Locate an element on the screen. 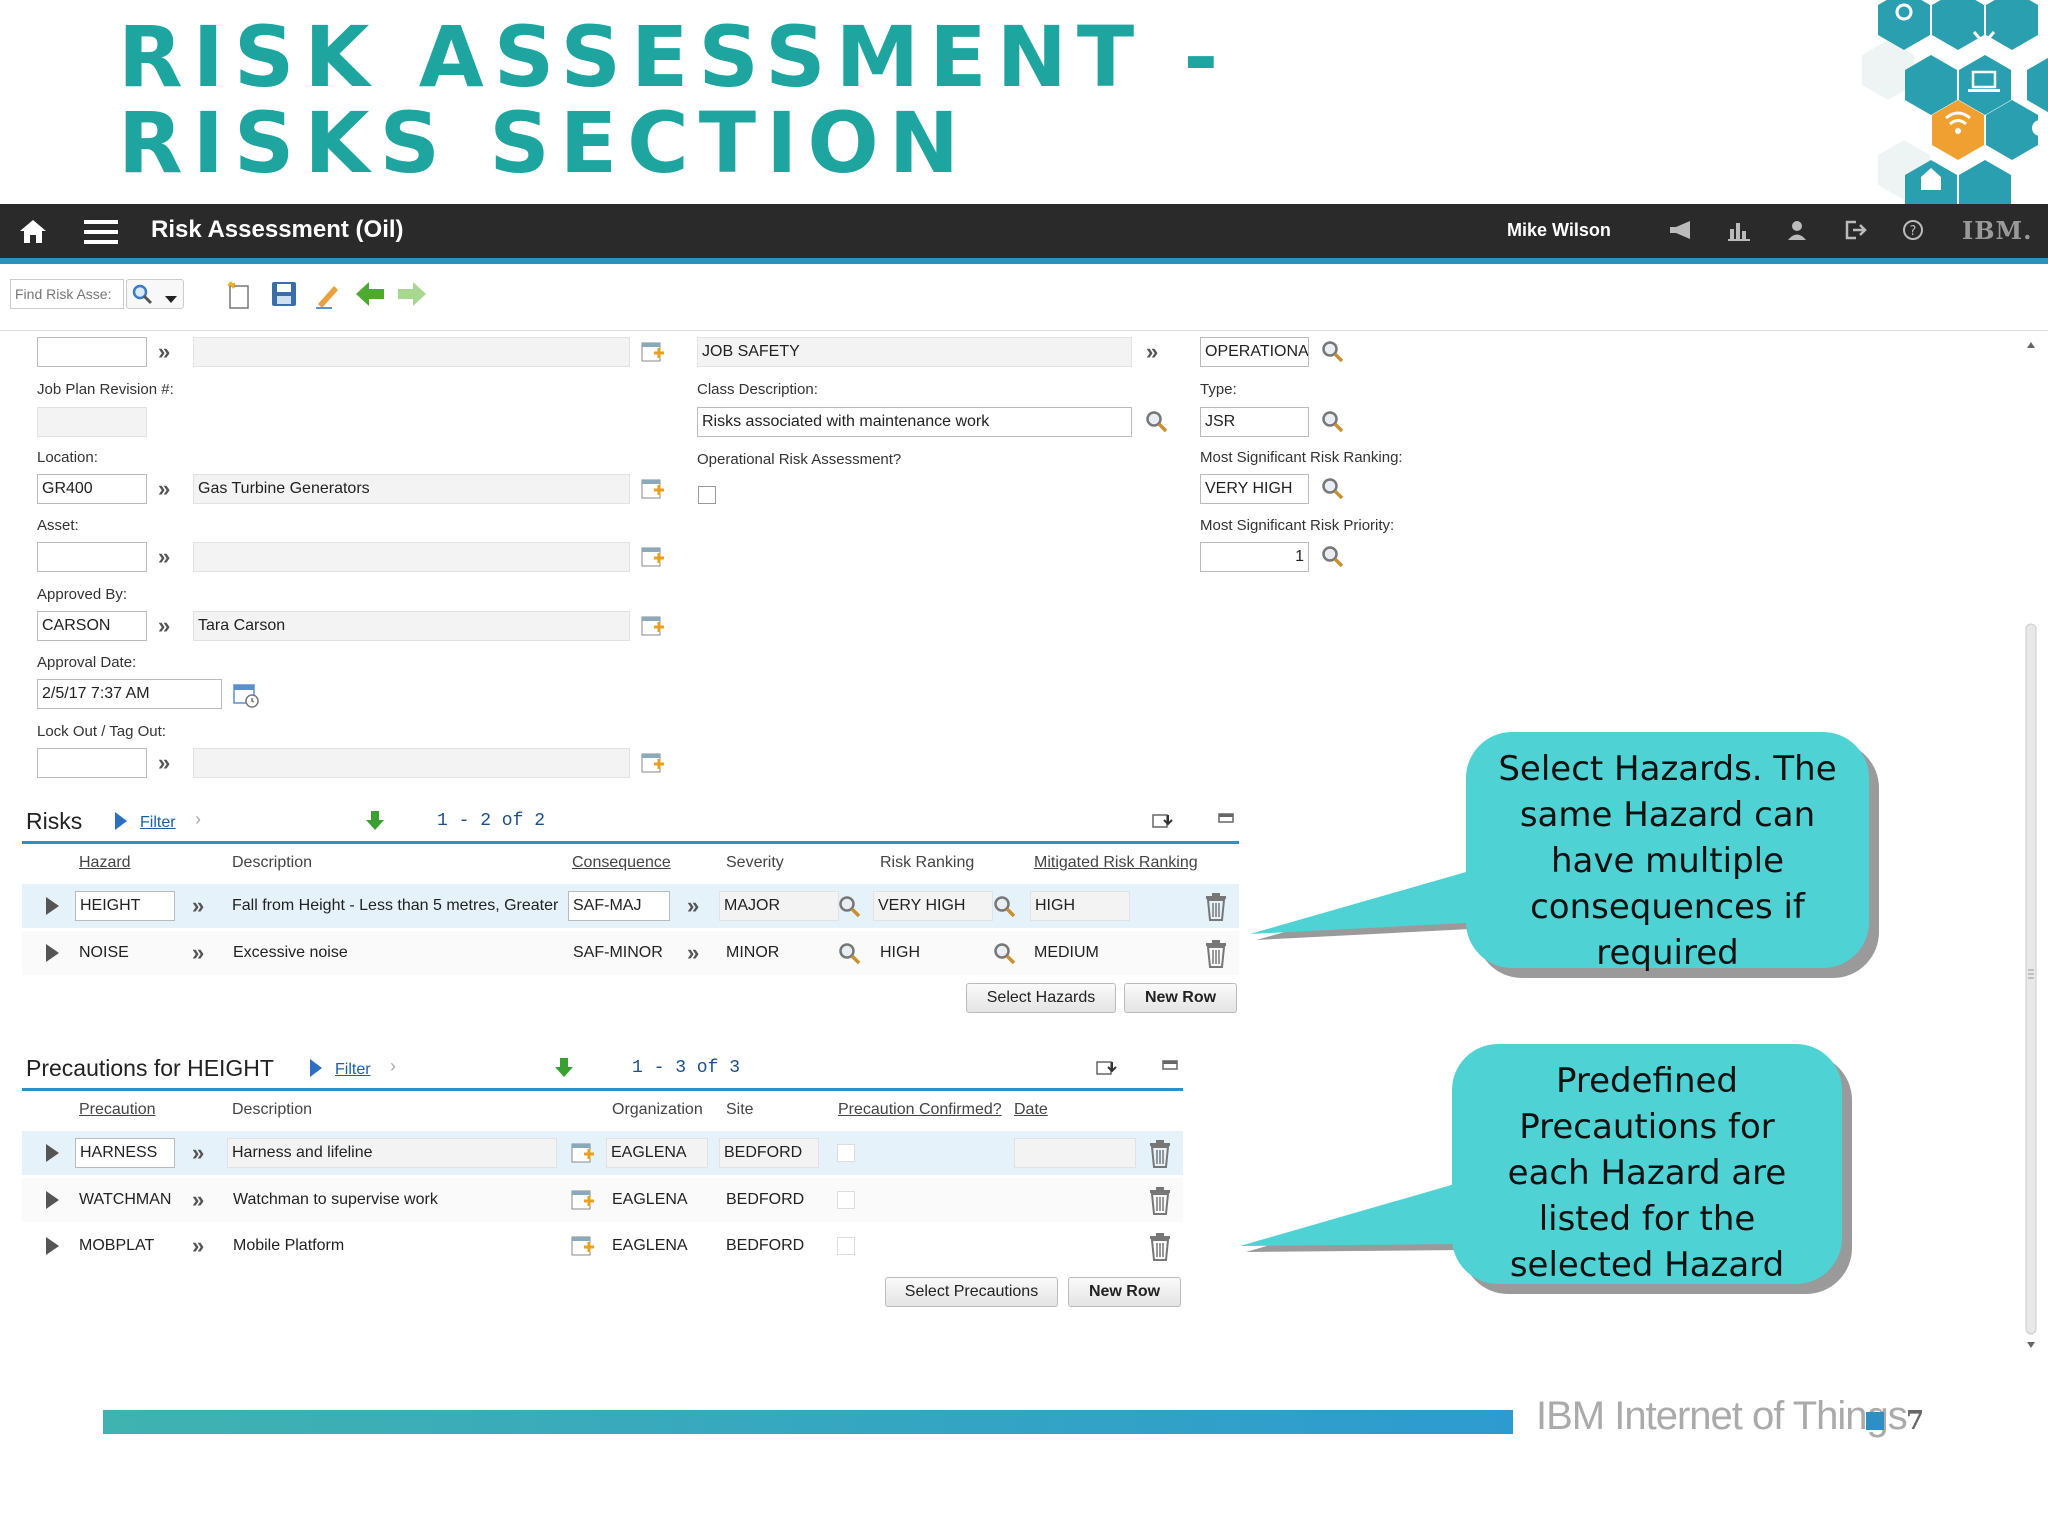 The image size is (2048, 1536). hazard-field: HEIGHT is located at coordinates (125, 906).